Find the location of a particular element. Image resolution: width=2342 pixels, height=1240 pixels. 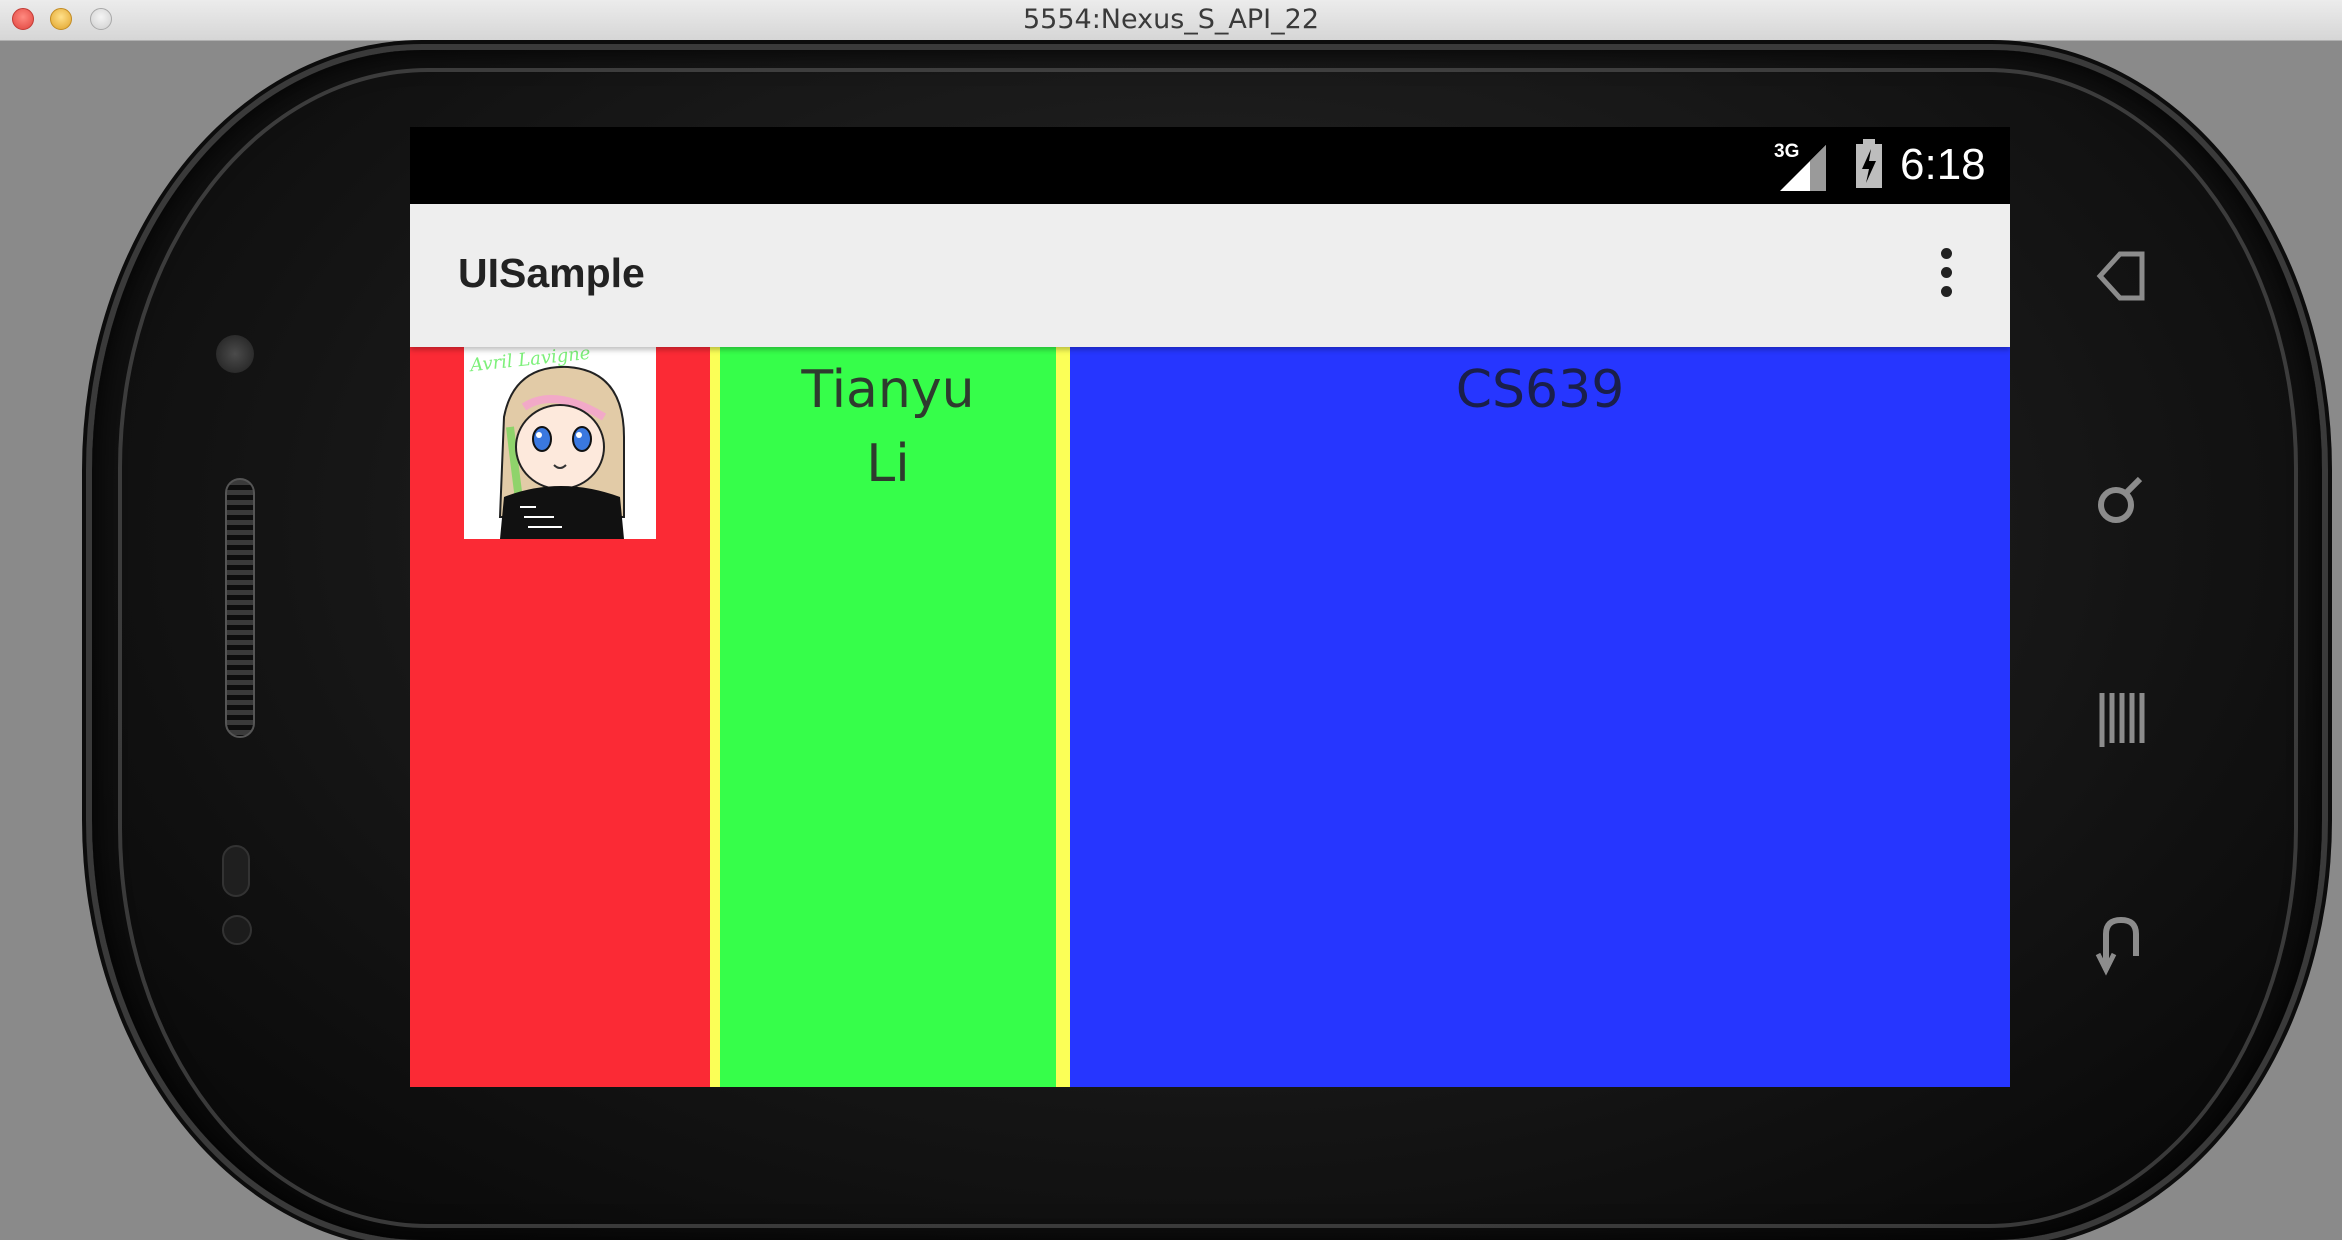

name-text: Tianyu Li is located at coordinates (888, 427).